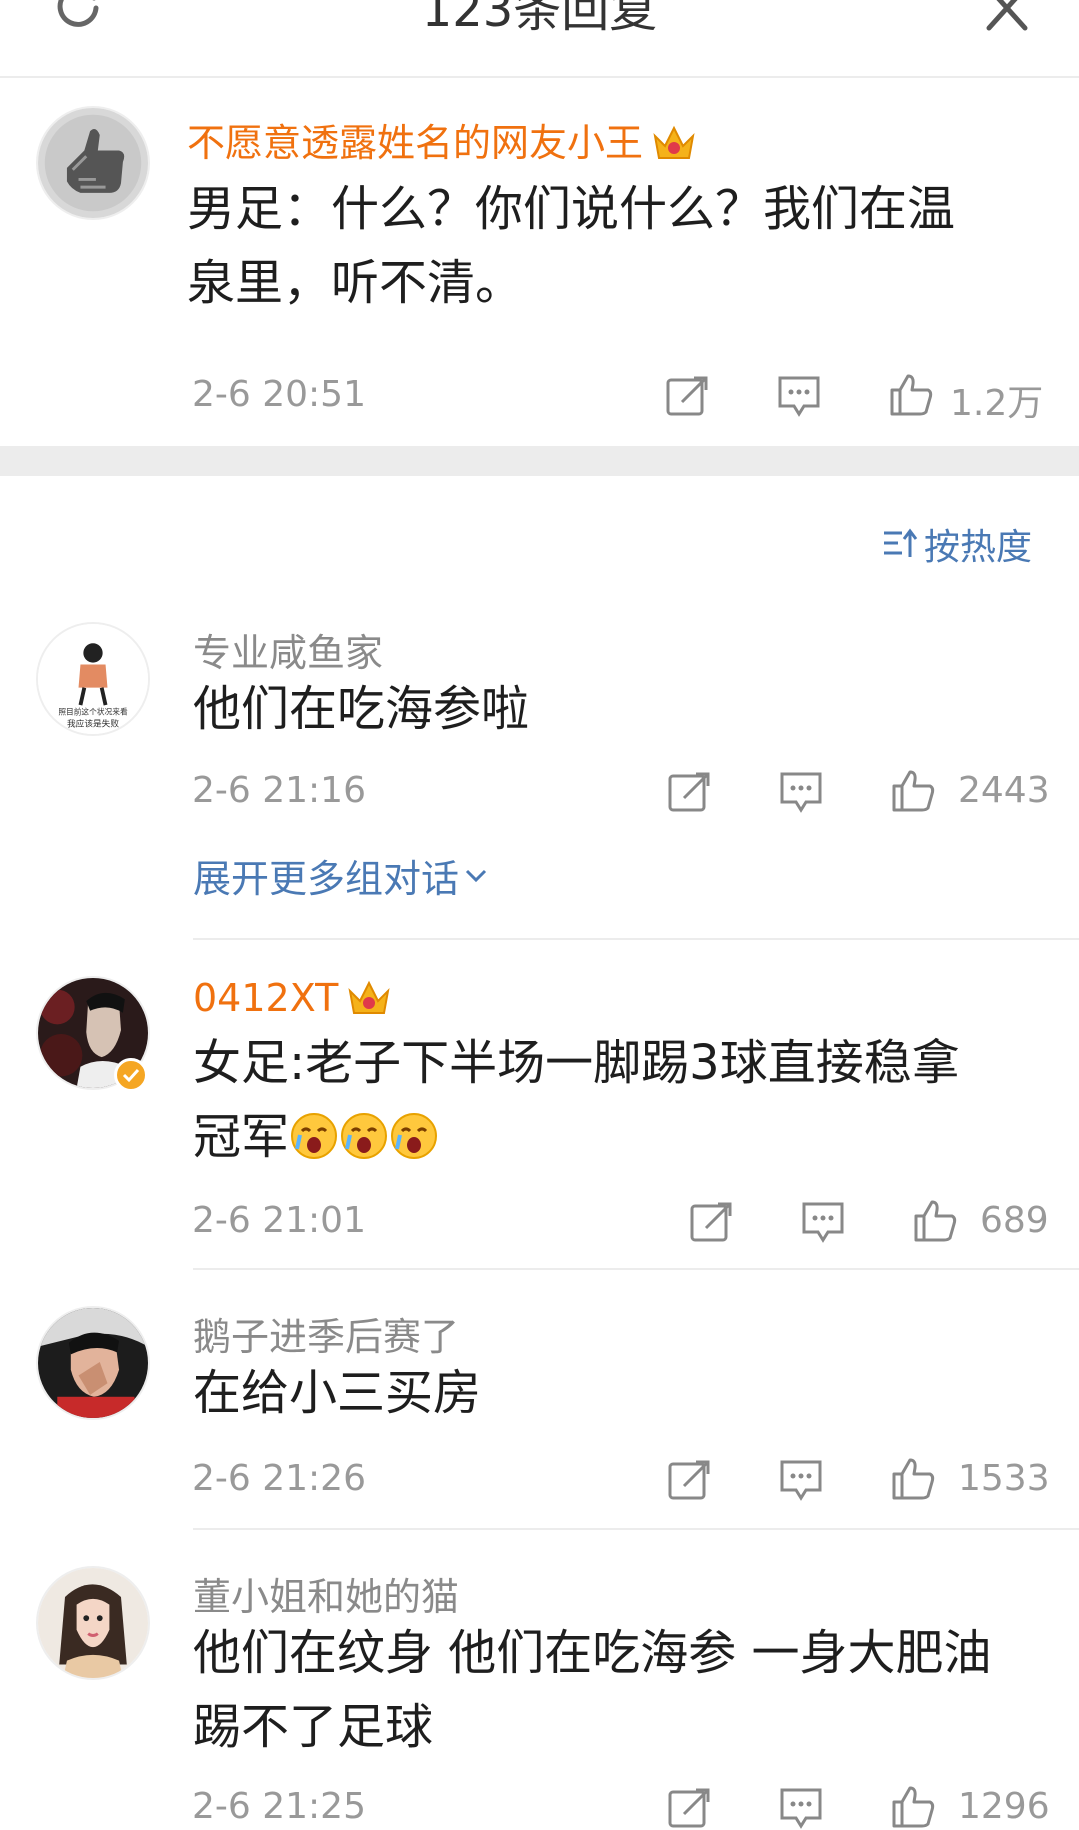 This screenshot has width=1079, height=1830. What do you see at coordinates (539, 19) in the screenshot?
I see `page-title: 123条回复` at bounding box center [539, 19].